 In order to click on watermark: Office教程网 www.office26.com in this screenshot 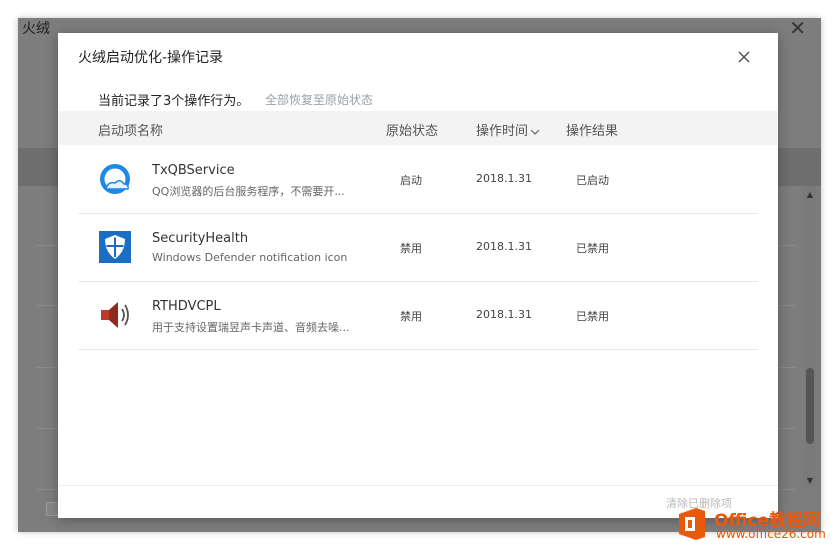, I will do `click(753, 525)`.